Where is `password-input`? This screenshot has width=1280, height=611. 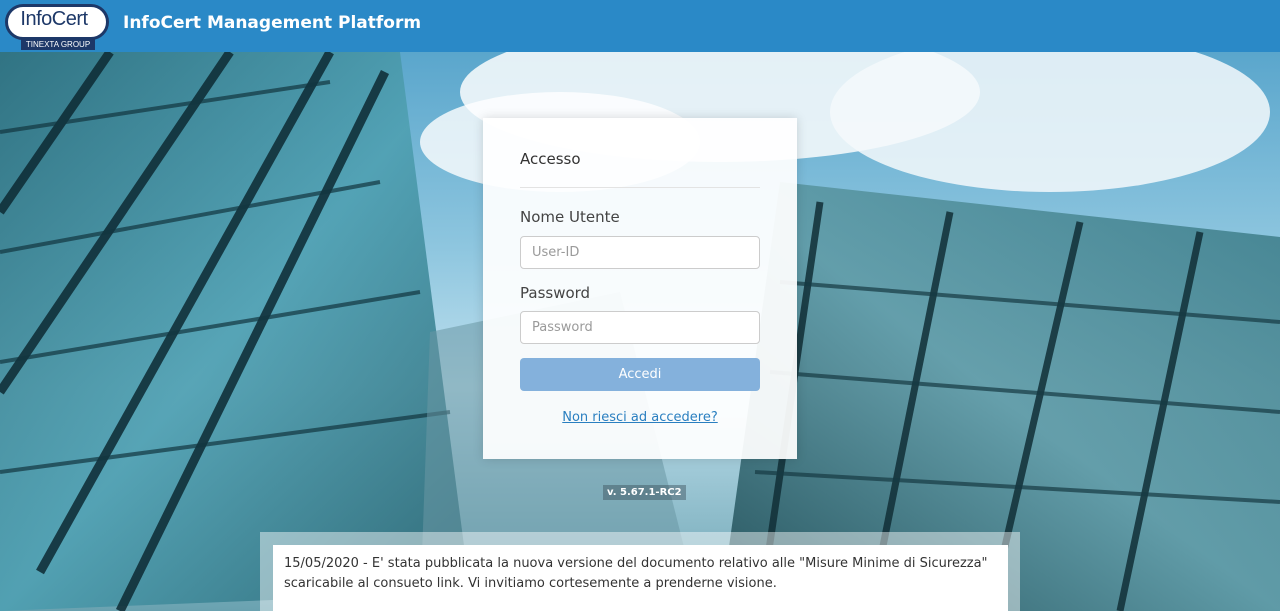
password-input is located at coordinates (640, 327).